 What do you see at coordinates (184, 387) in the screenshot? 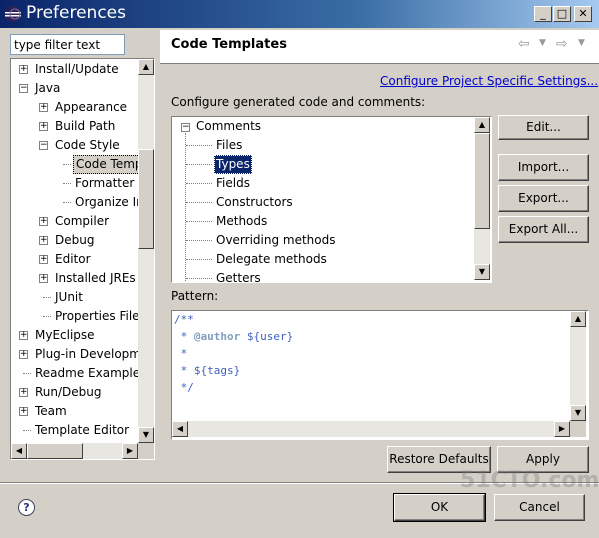
I see `pattern-line: */` at bounding box center [184, 387].